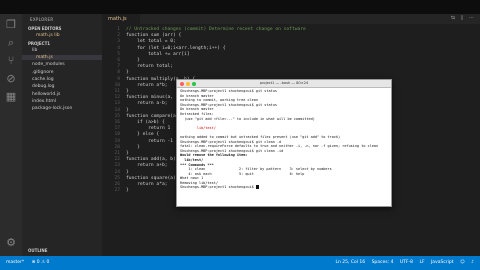 This screenshot has width=480, height=270. Describe the element at coordinates (43, 72) in the screenshot. I see `tree-item-gitignore: .gitignore` at that location.